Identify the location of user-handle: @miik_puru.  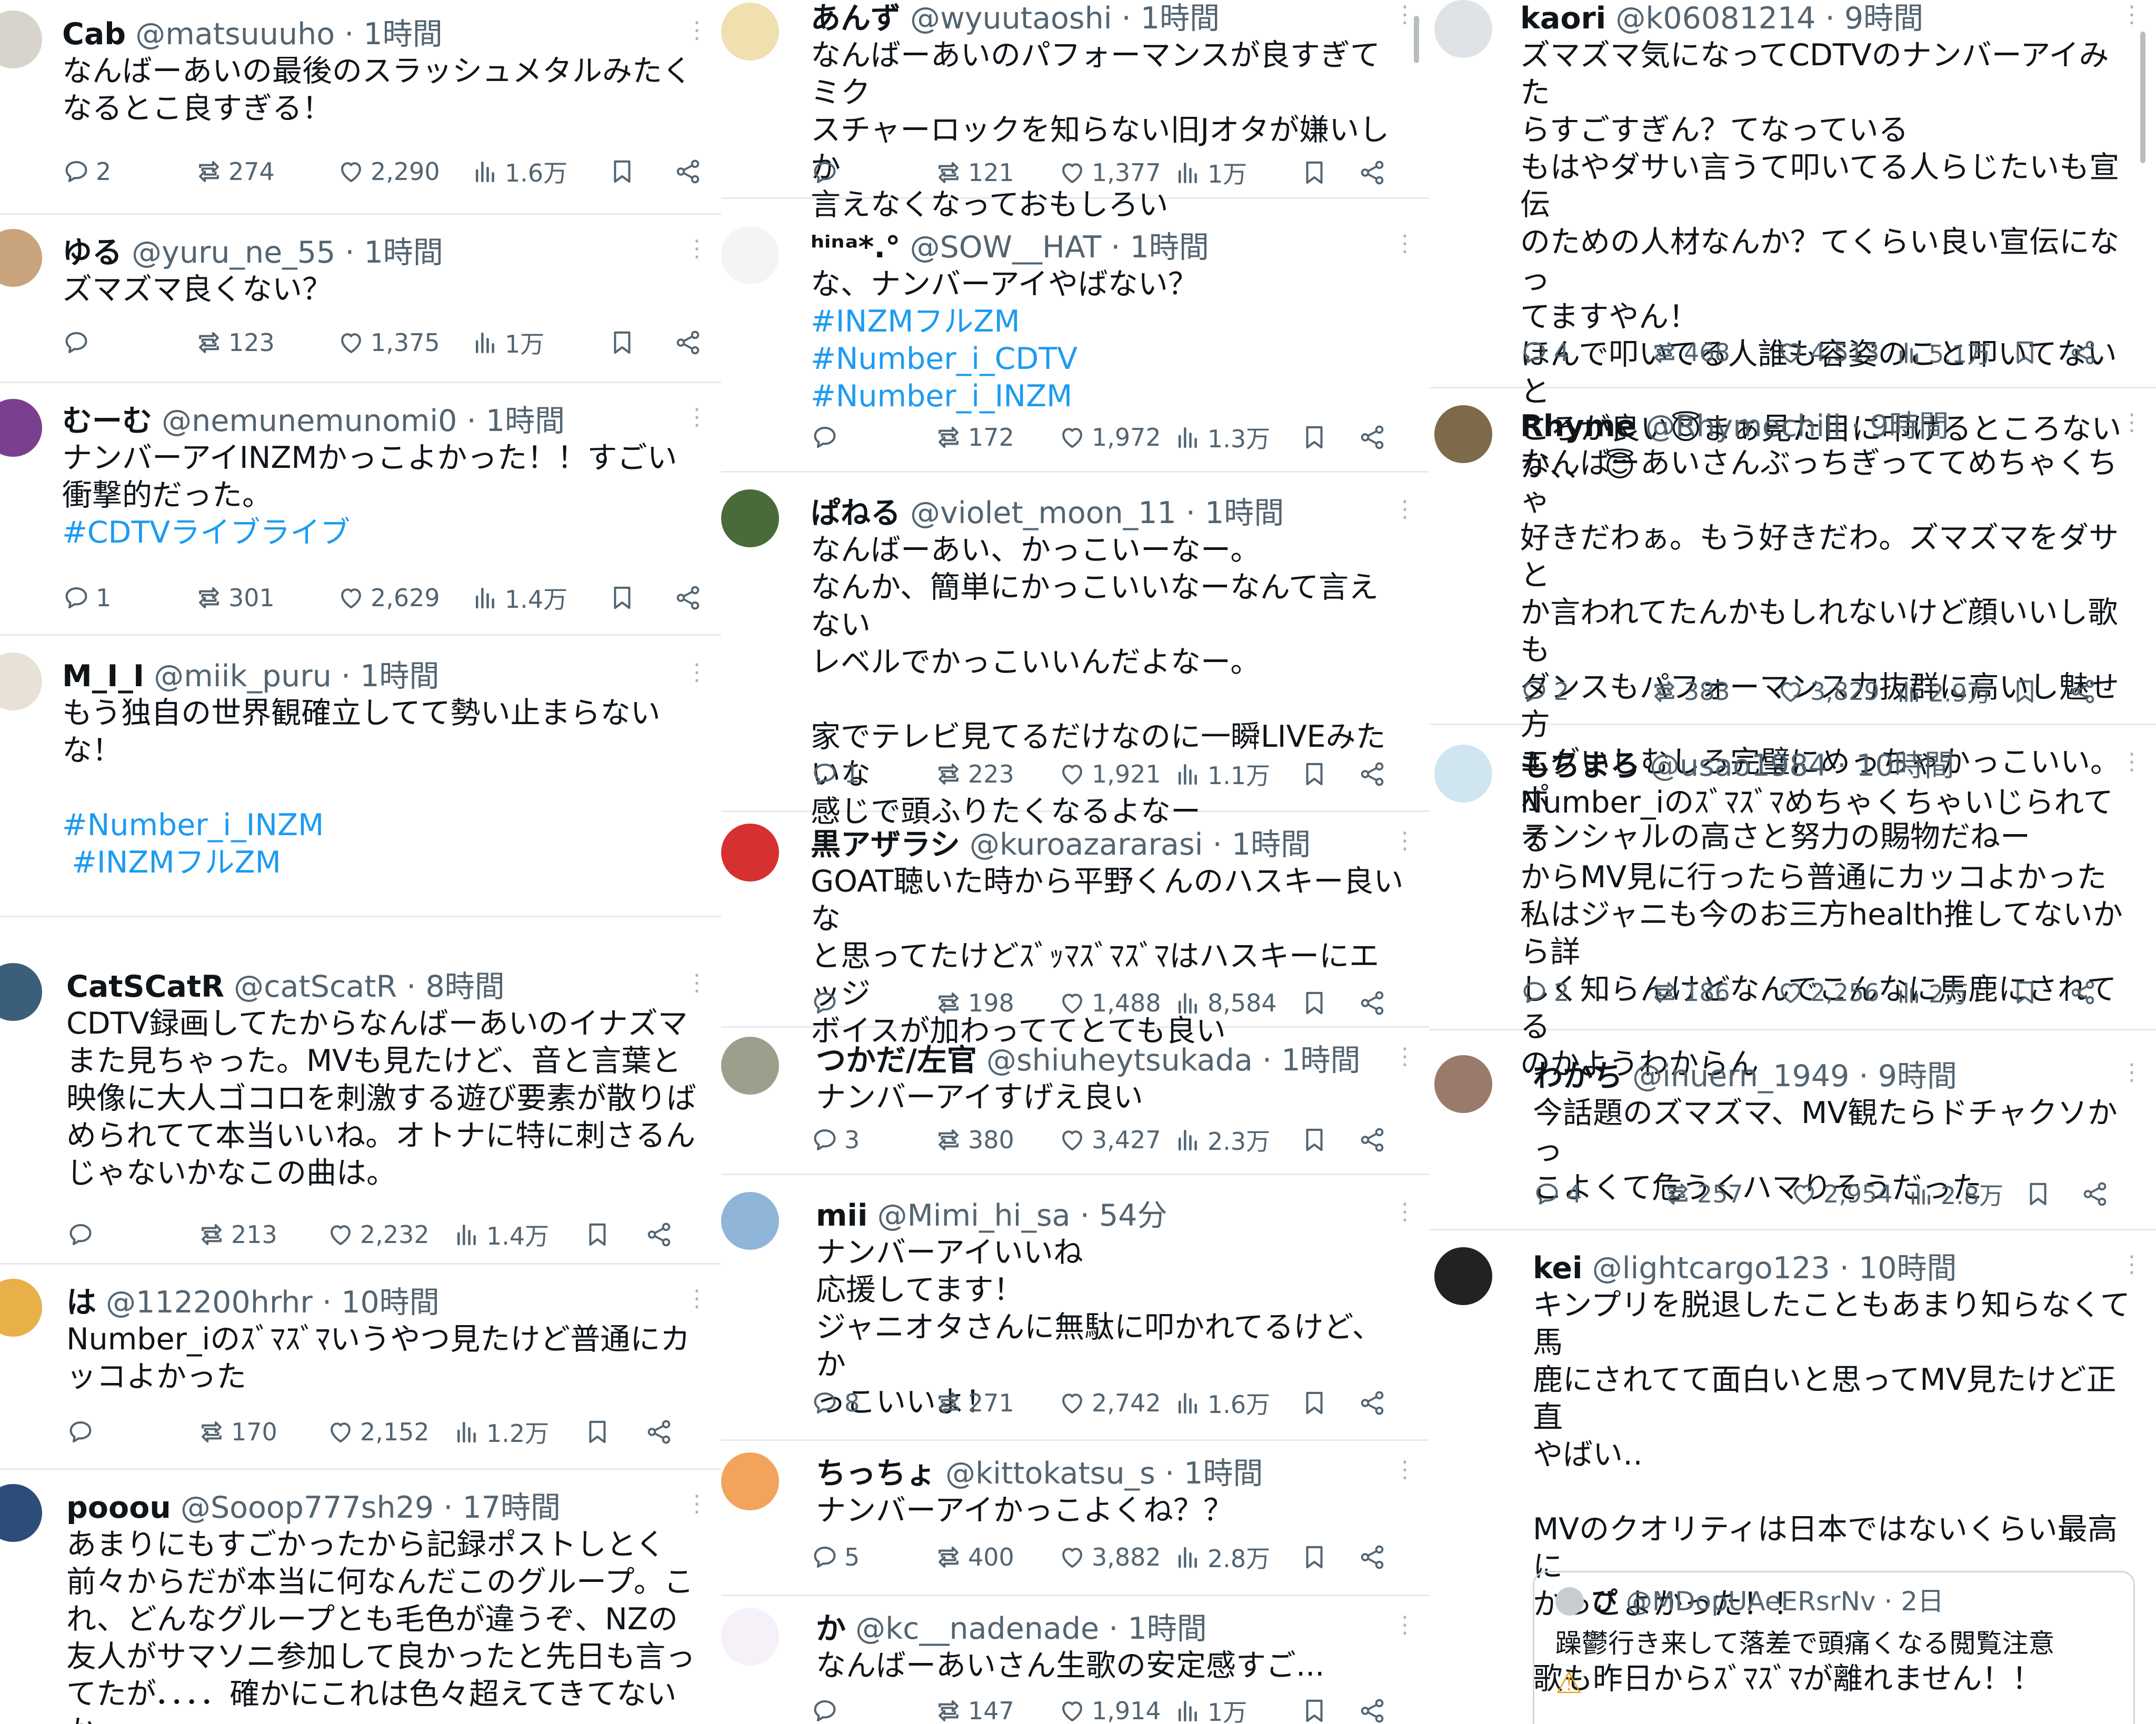
(243, 677).